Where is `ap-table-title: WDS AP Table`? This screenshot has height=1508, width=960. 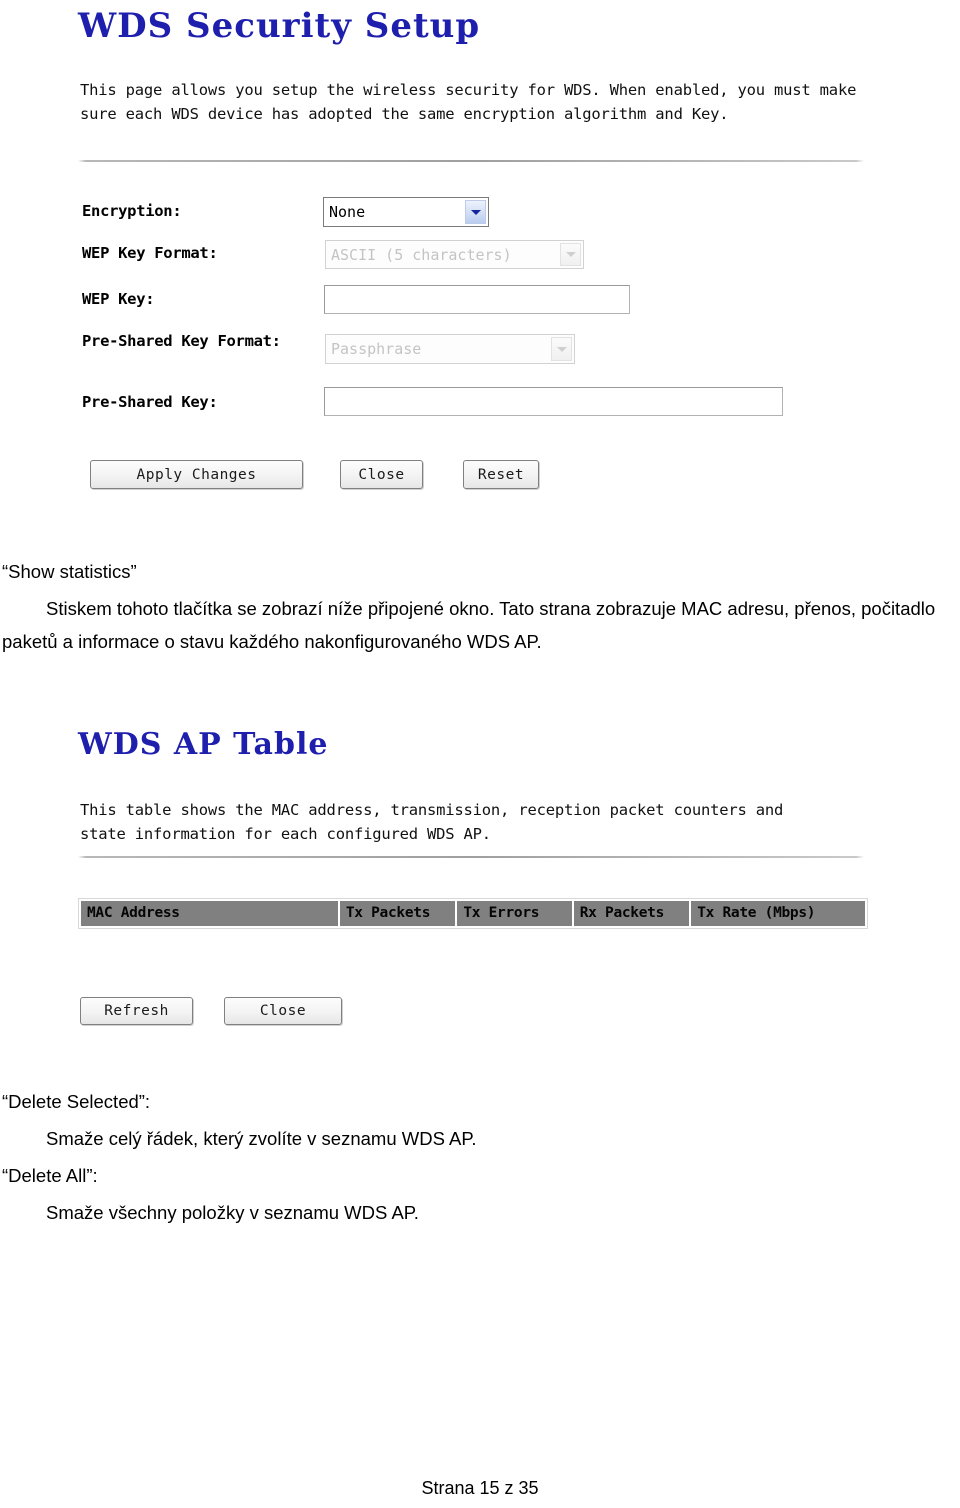 ap-table-title: WDS AP Table is located at coordinates (203, 744).